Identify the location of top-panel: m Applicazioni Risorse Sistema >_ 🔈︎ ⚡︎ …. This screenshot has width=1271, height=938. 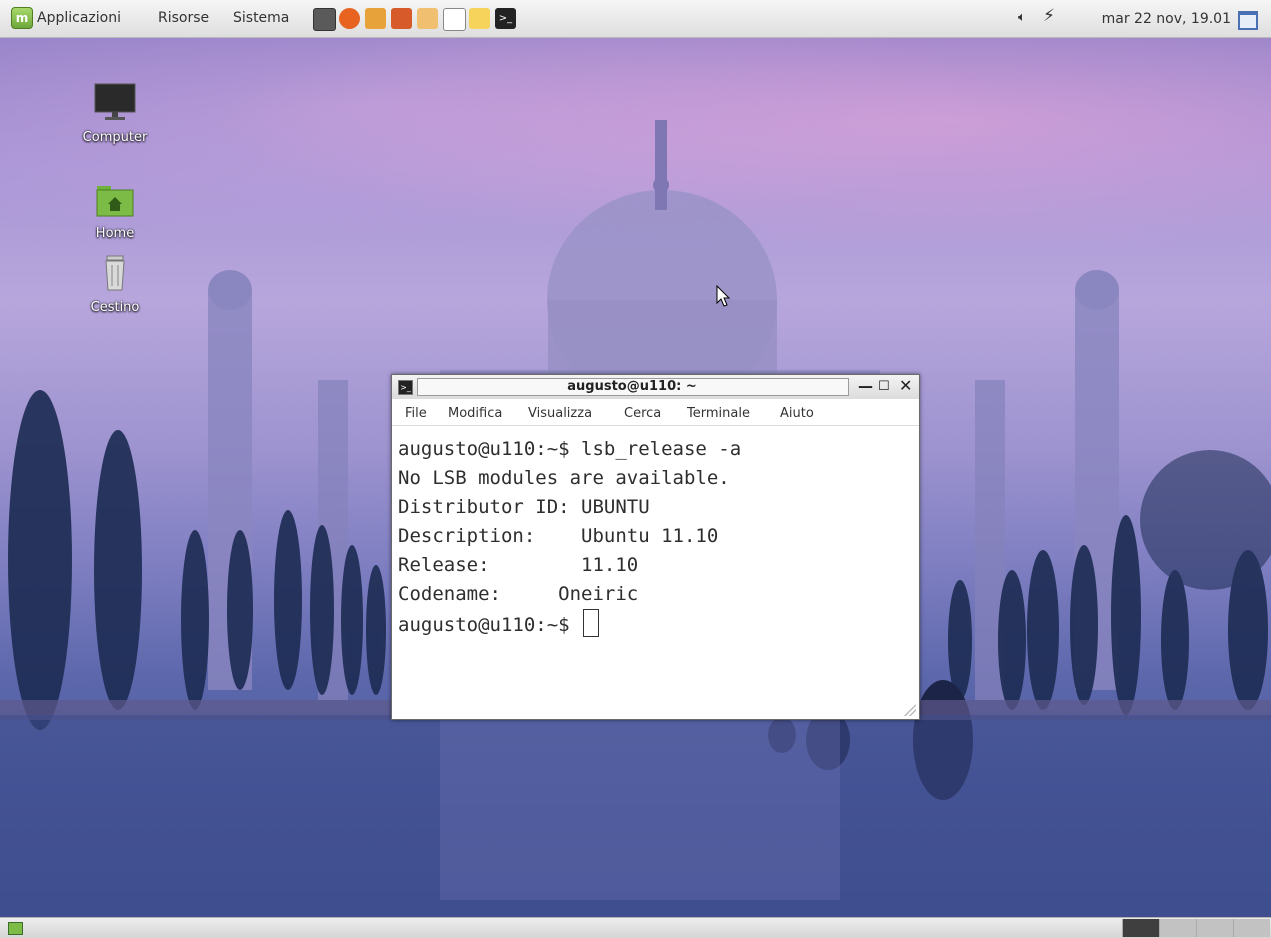
(635, 19).